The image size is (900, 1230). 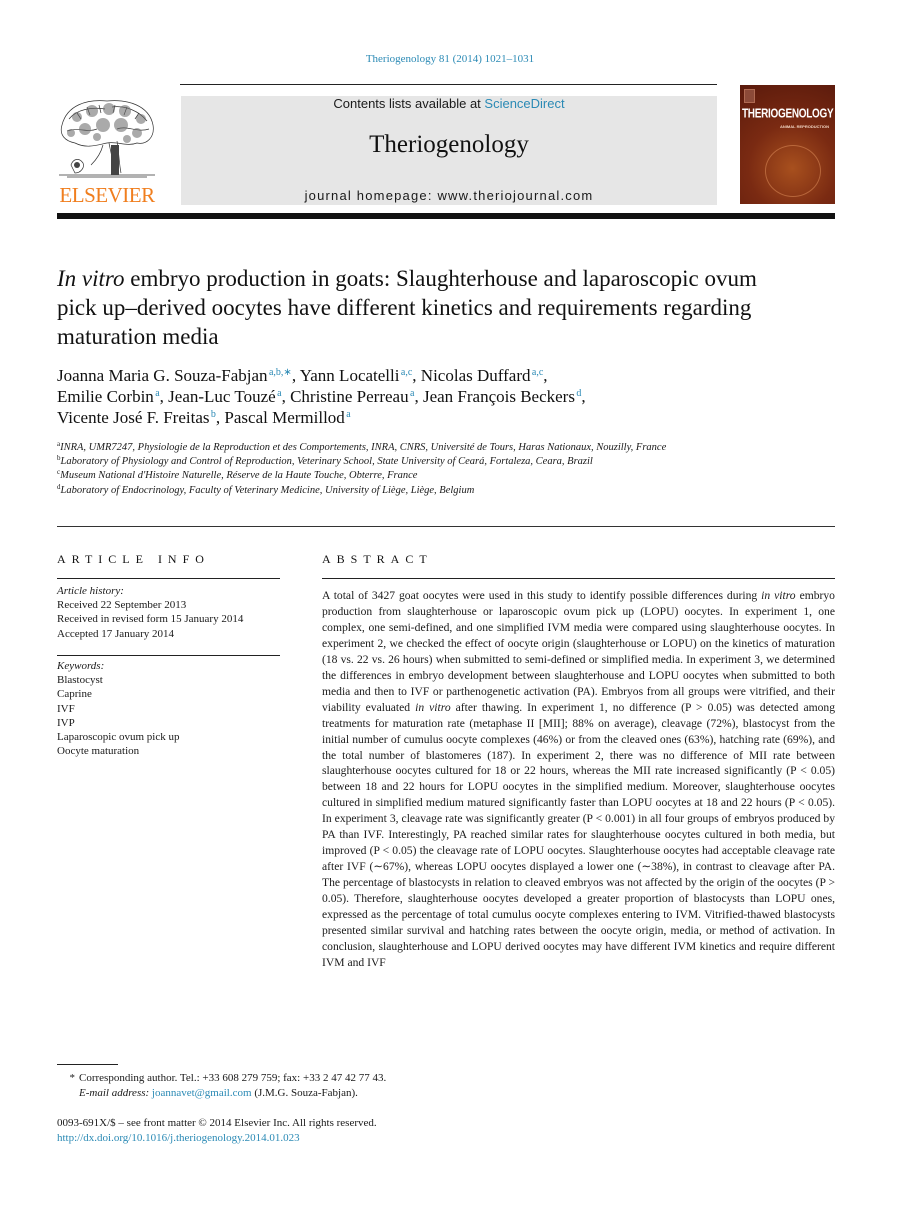 I want to click on abstract-rule, so click(x=578, y=578).